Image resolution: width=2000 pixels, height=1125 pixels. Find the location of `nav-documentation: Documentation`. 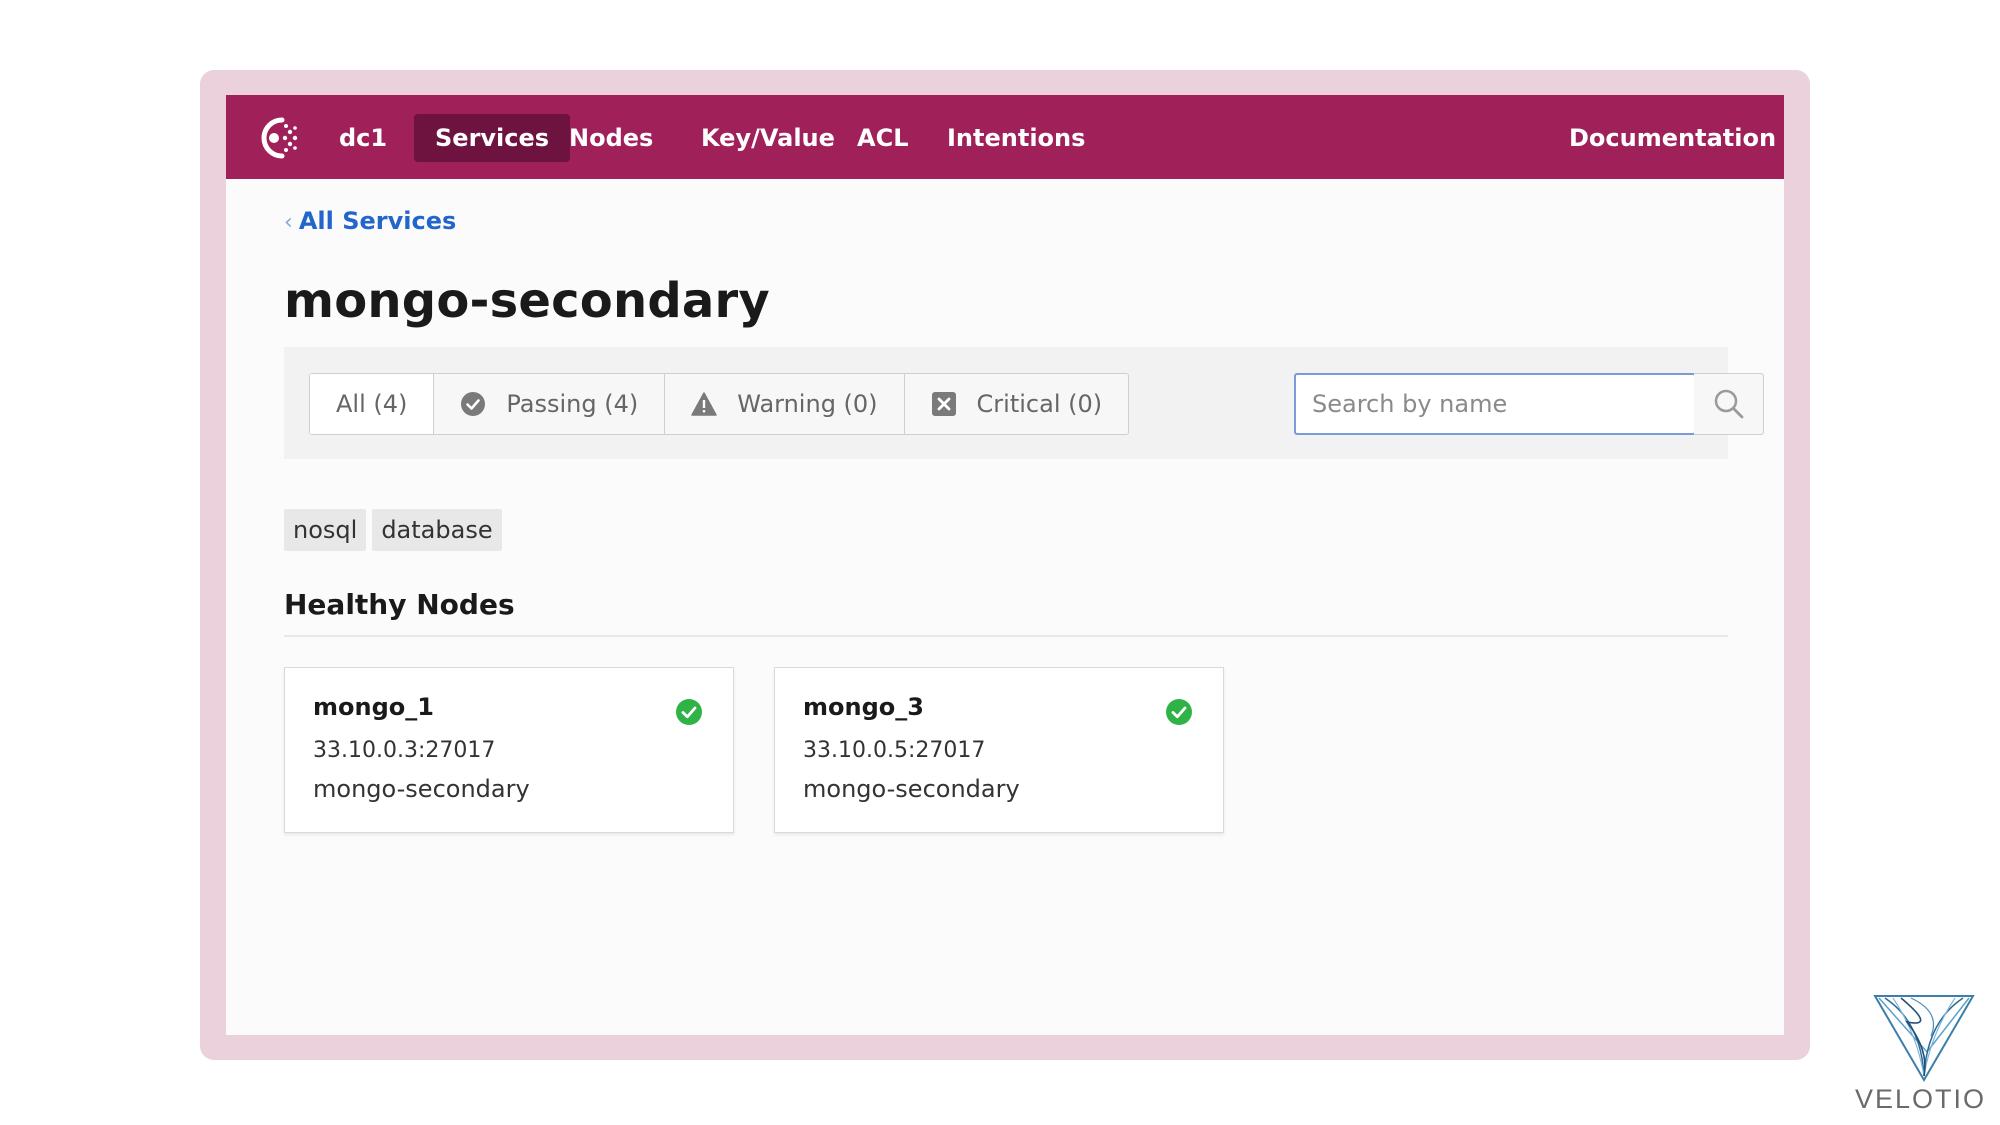

nav-documentation: Documentation is located at coordinates (1666, 138).